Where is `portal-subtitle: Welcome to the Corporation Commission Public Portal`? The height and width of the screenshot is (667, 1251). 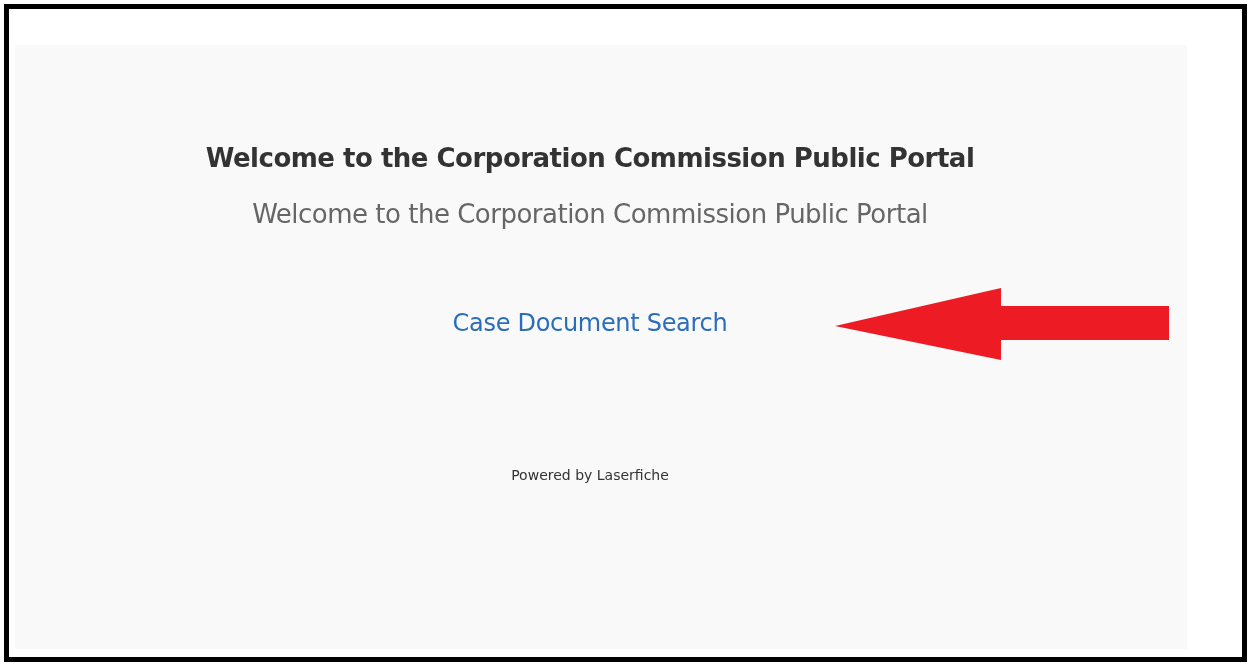 portal-subtitle: Welcome to the Corporation Commission Public Portal is located at coordinates (590, 214).